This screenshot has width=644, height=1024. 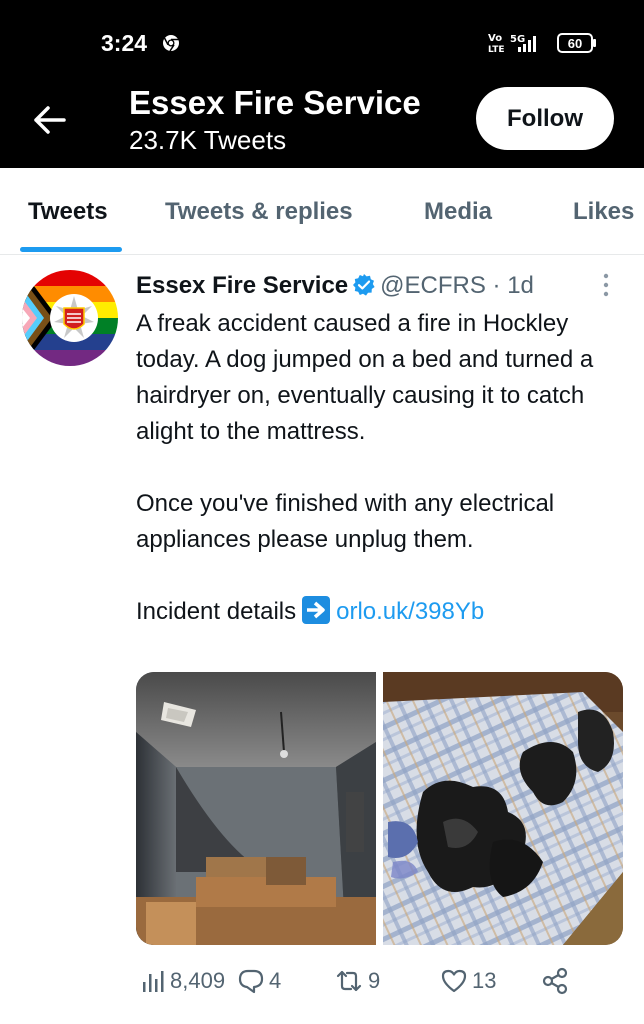 I want to click on views-action: 8,409, so click(x=182, y=981).